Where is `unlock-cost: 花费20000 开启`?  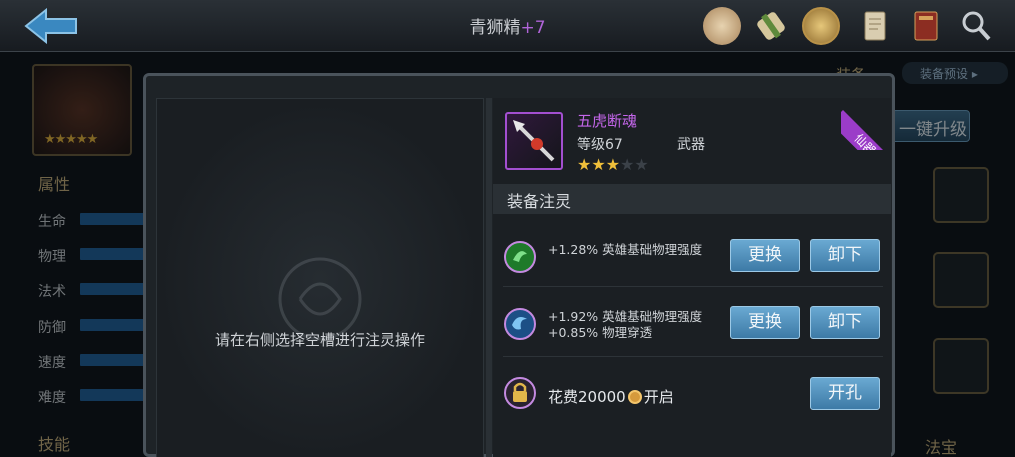 unlock-cost: 花费20000 开启 is located at coordinates (611, 396).